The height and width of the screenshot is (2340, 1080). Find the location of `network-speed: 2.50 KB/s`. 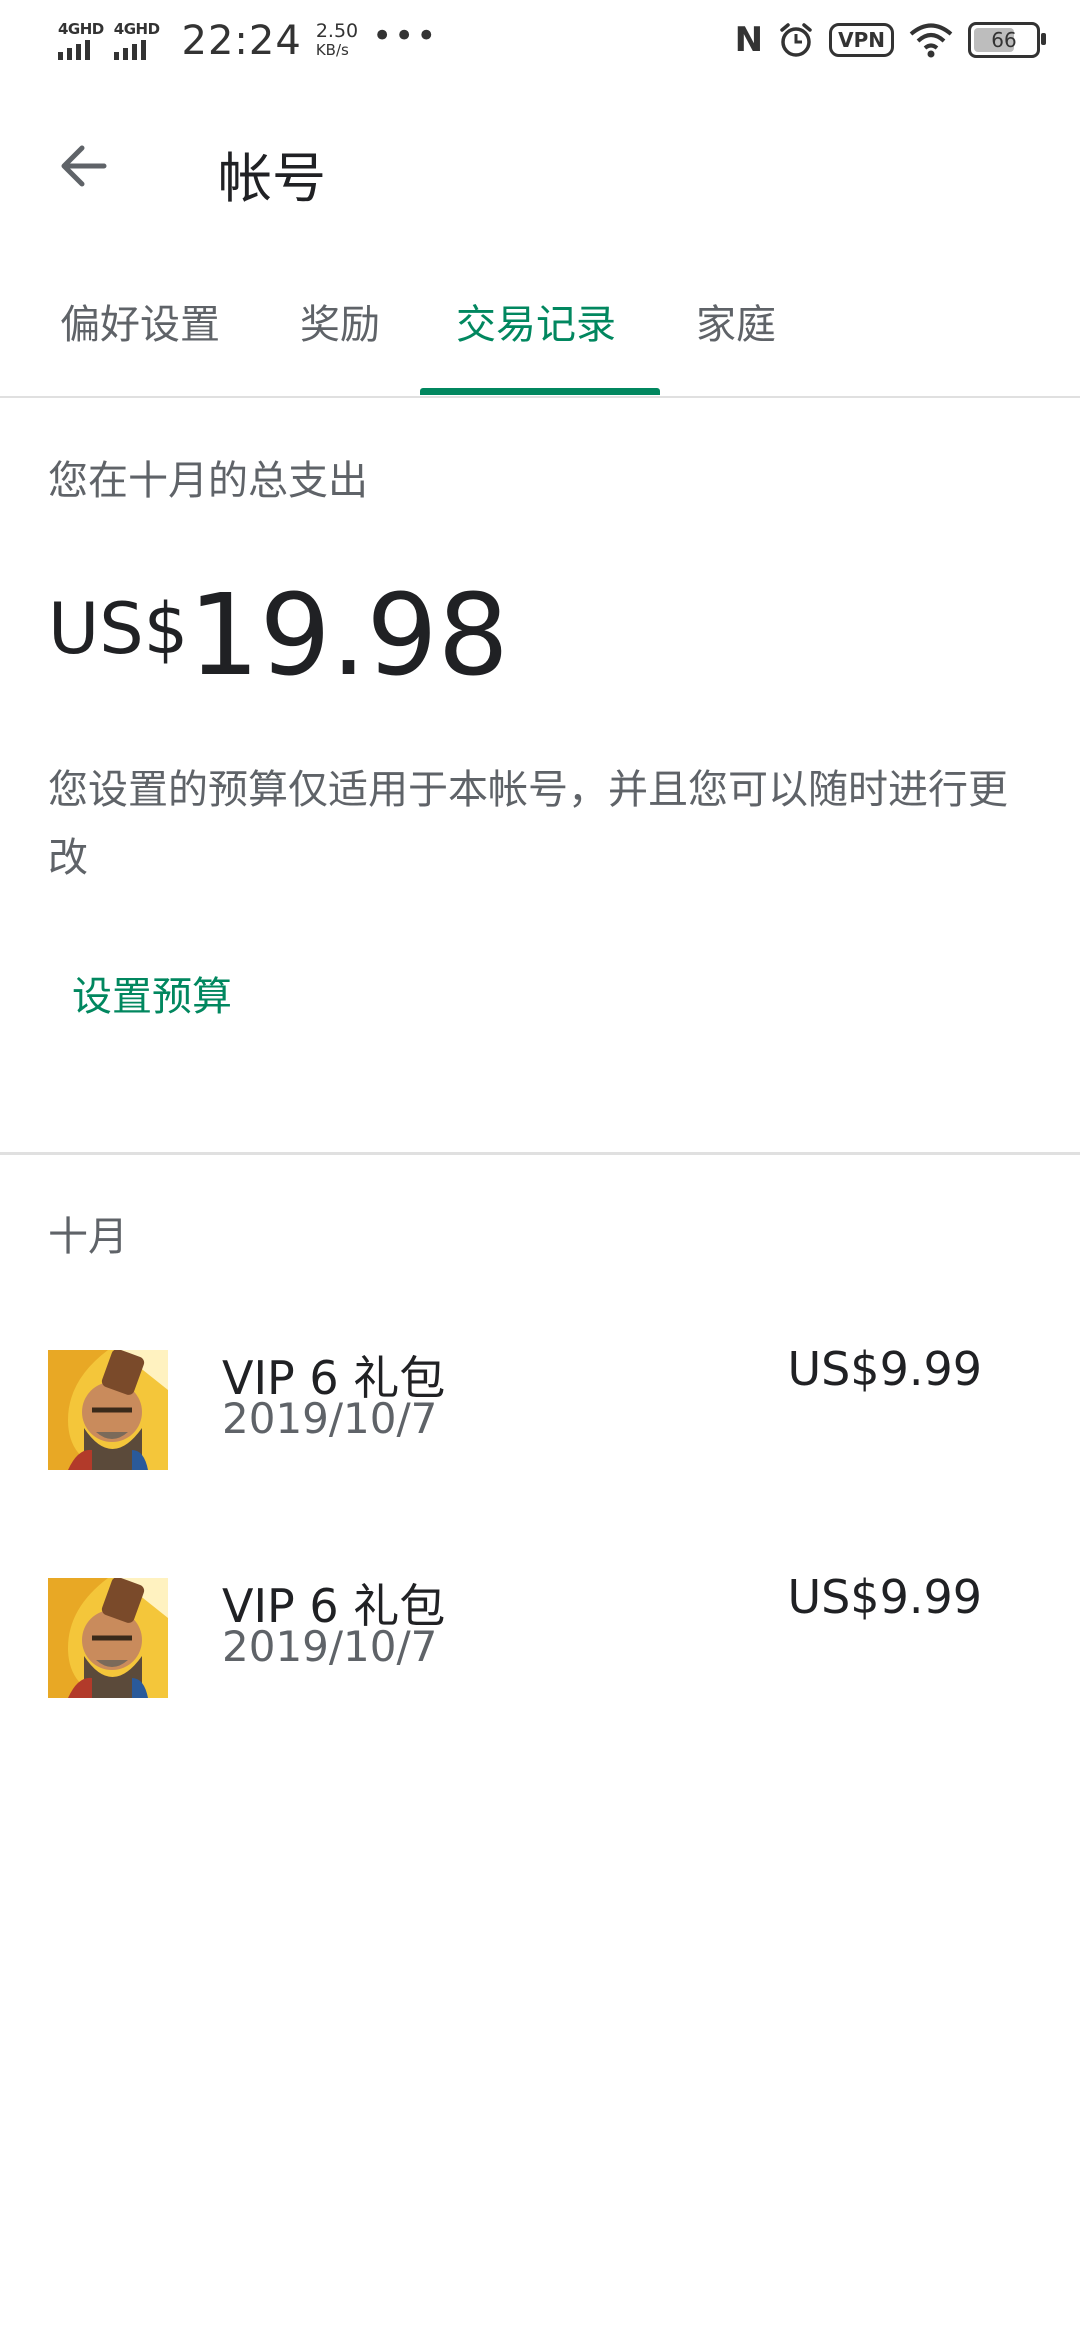

network-speed: 2.50 KB/s is located at coordinates (337, 41).